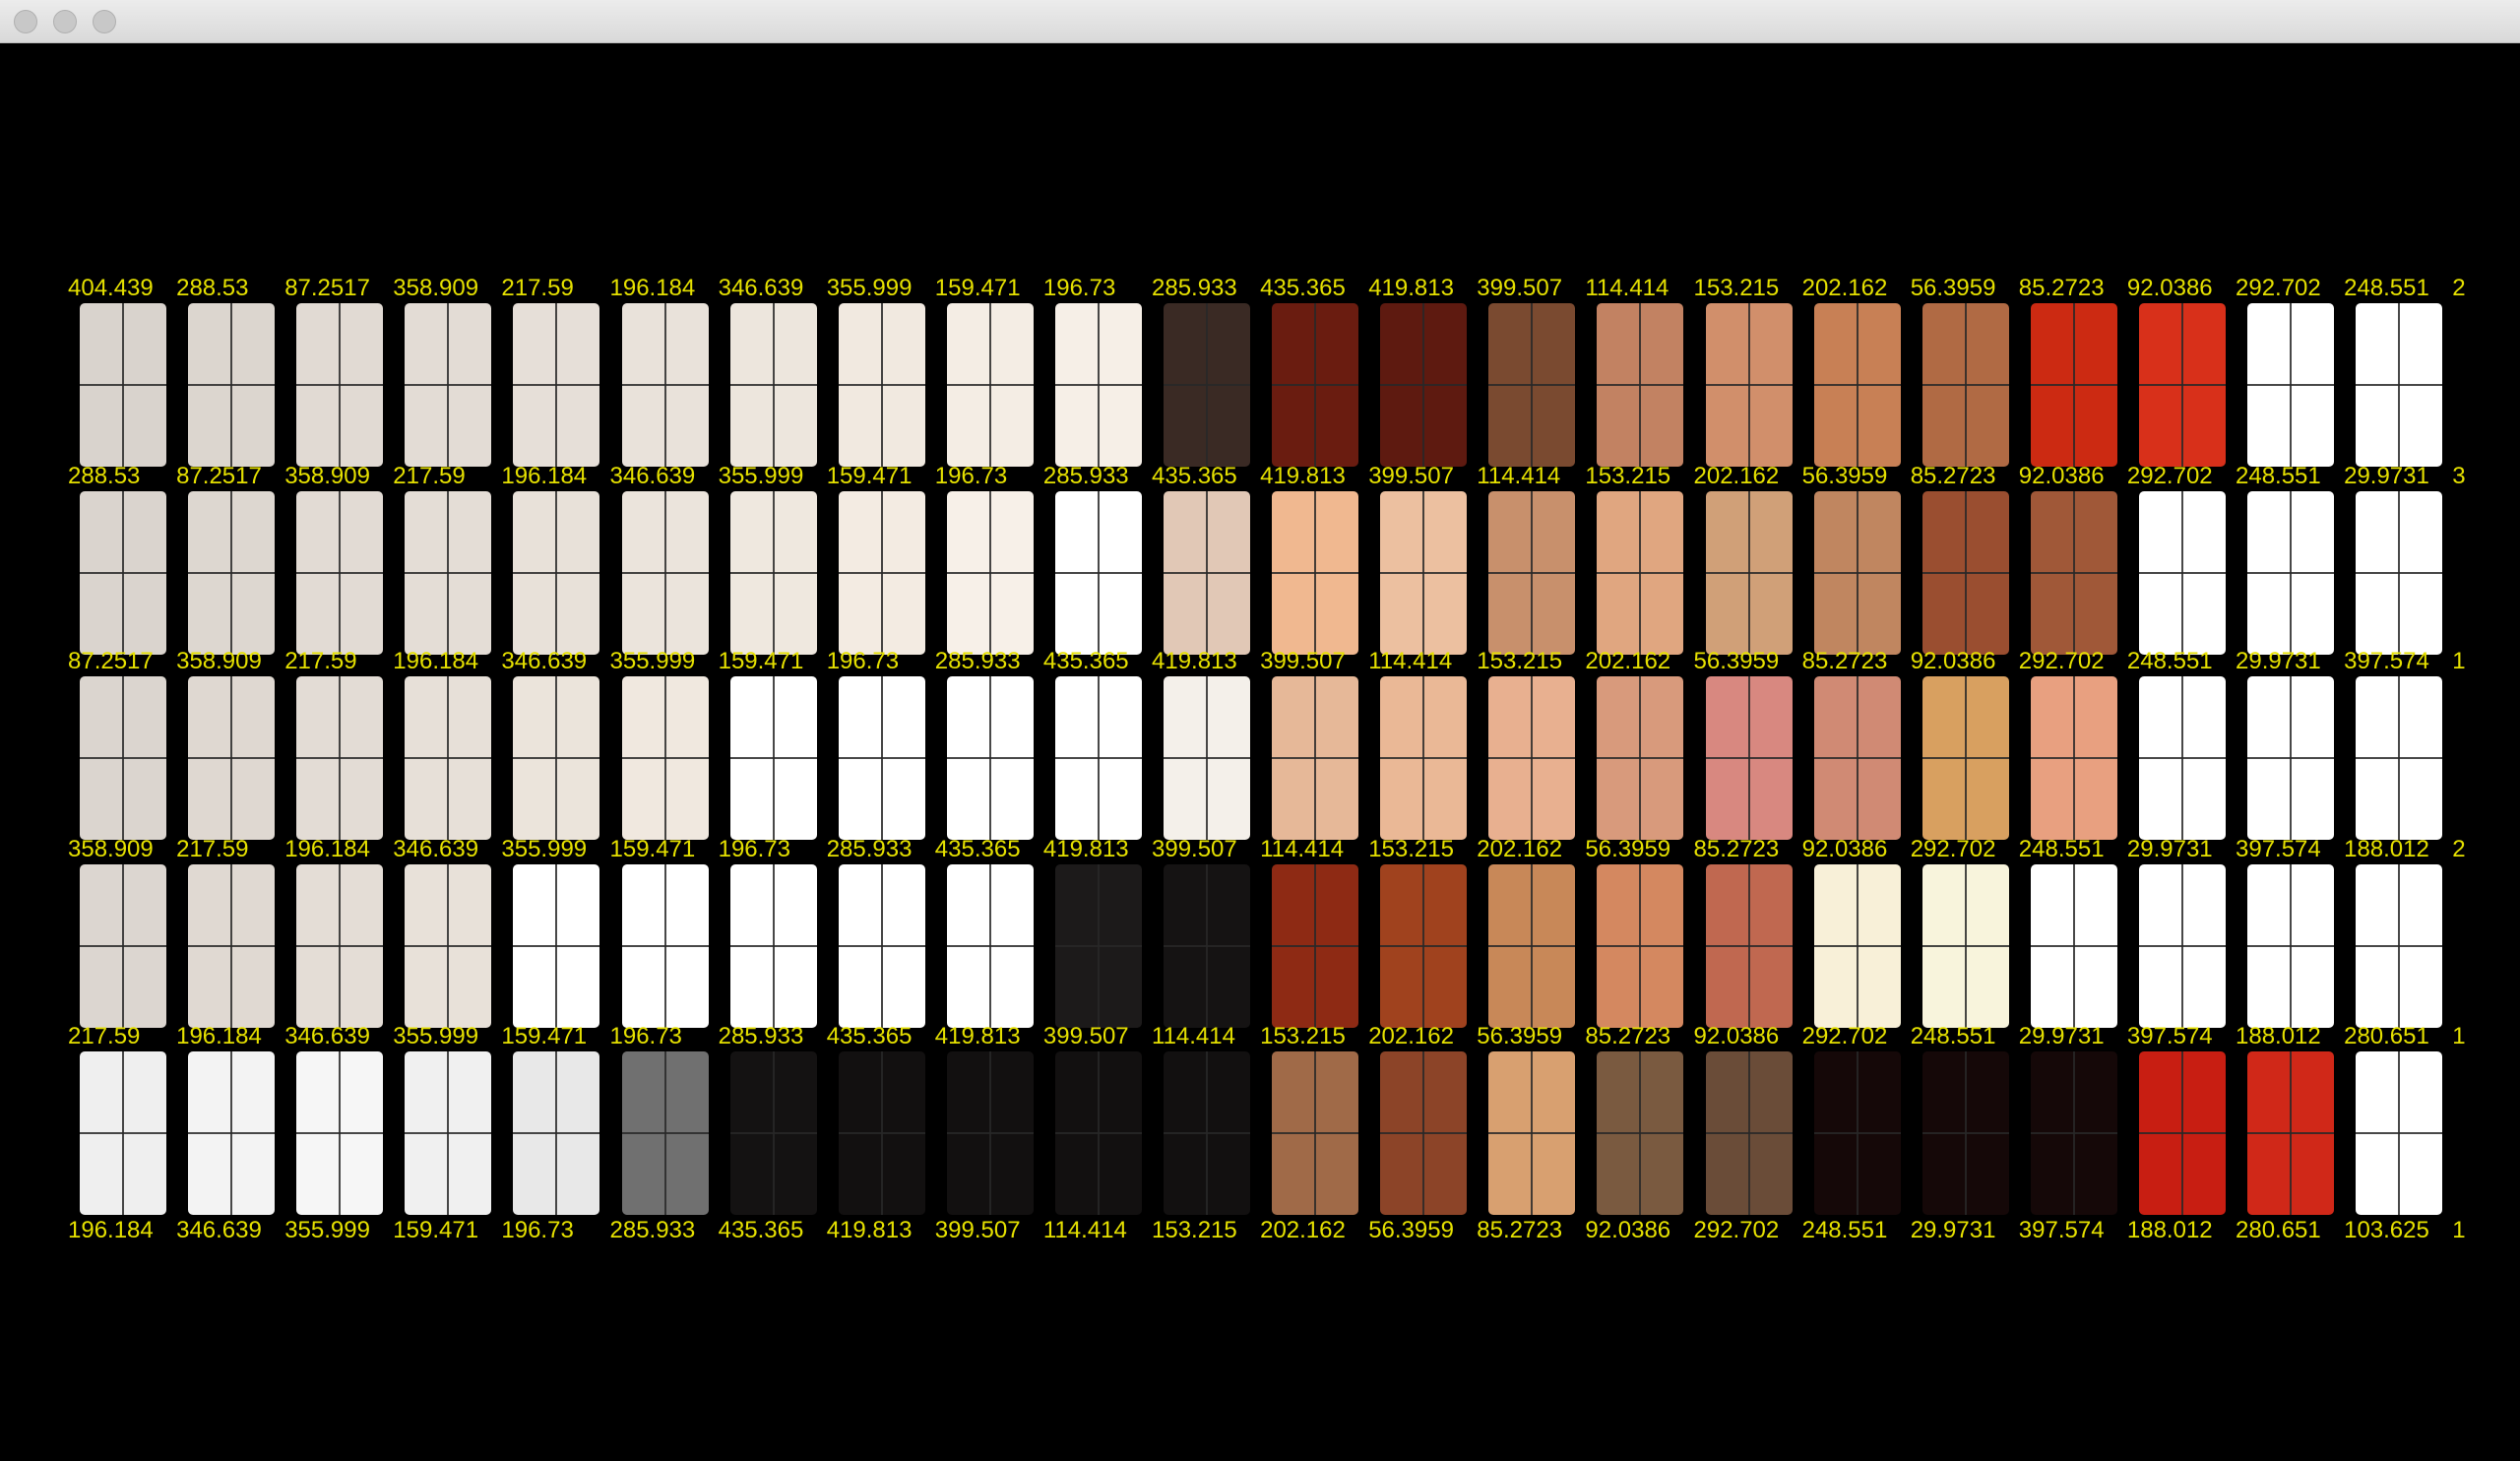 The width and height of the screenshot is (2520, 1461). What do you see at coordinates (977, 1230) in the screenshot?
I see `bottom-label: 399.507` at bounding box center [977, 1230].